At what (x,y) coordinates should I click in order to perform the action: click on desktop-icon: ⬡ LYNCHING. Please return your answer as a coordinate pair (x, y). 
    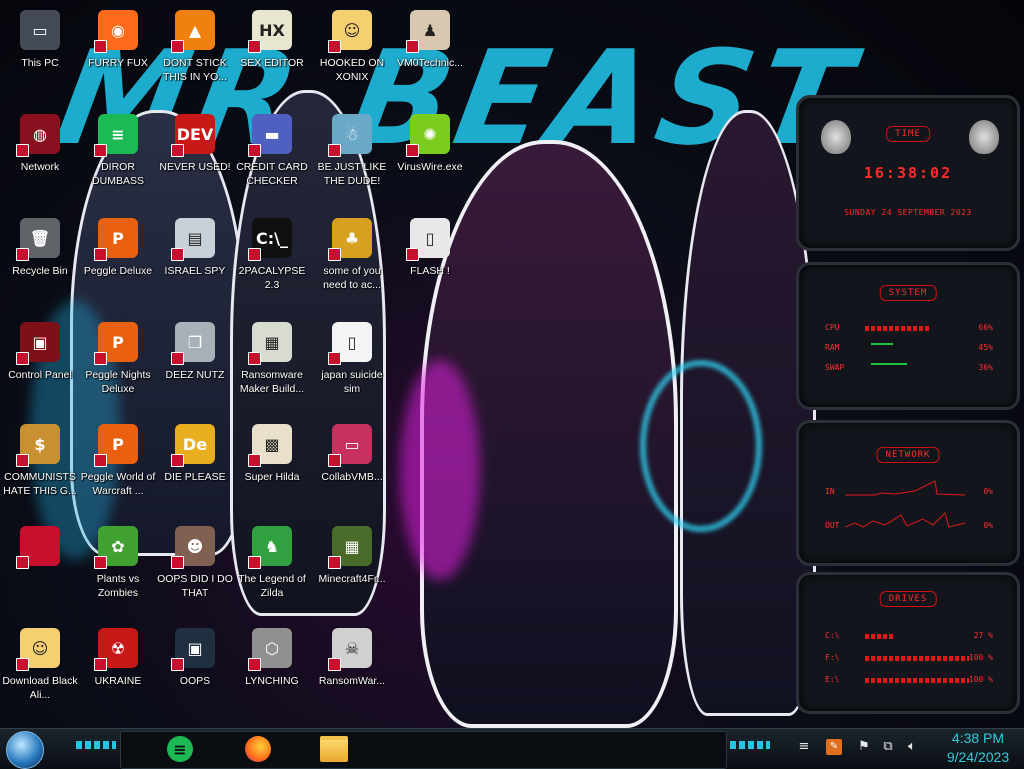
    Looking at the image, I should click on (272, 672).